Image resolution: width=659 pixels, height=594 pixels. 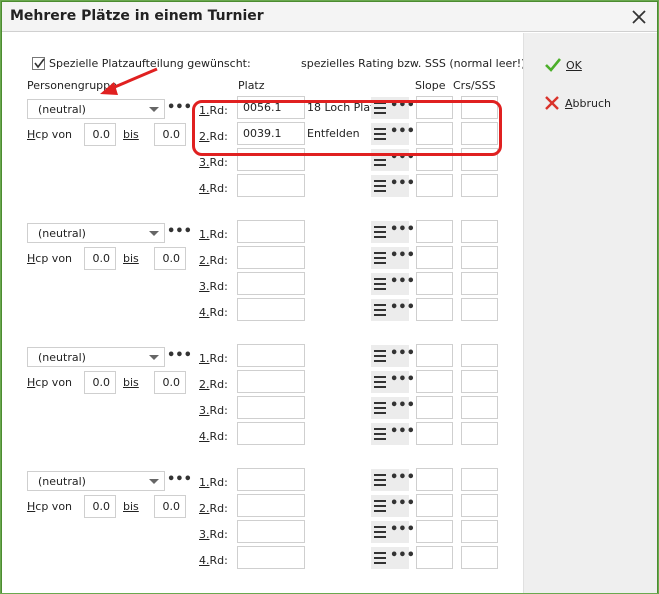 I want to click on round-number: 4., so click(x=204, y=436).